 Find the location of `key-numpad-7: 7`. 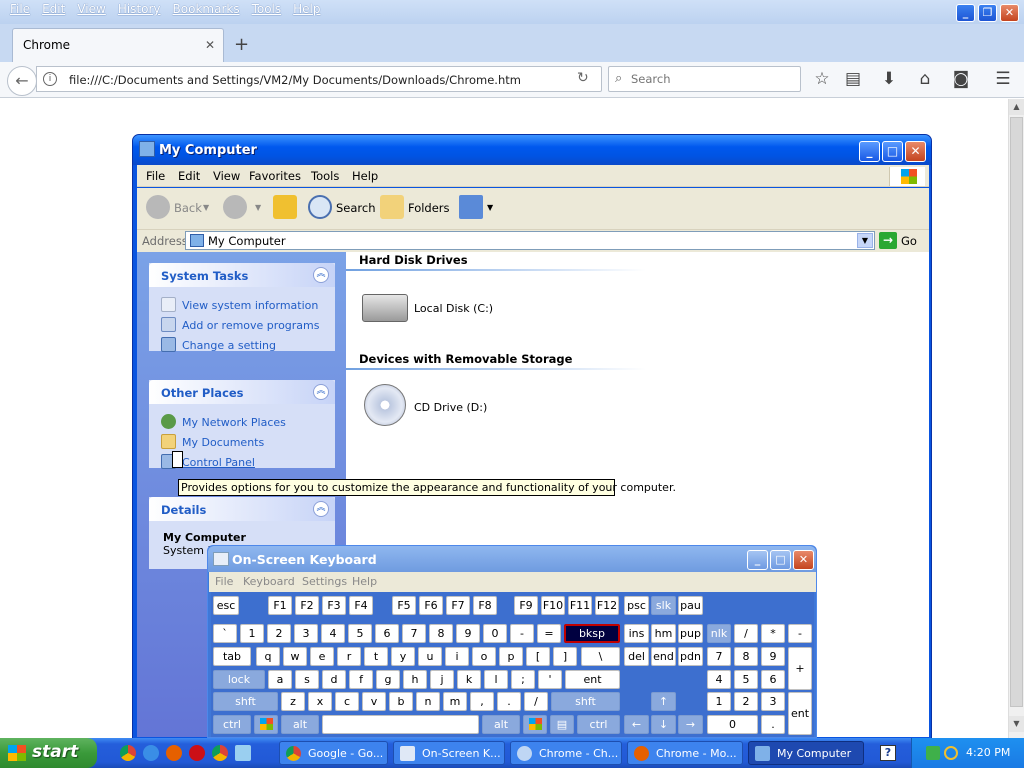

key-numpad-7: 7 is located at coordinates (719, 656).